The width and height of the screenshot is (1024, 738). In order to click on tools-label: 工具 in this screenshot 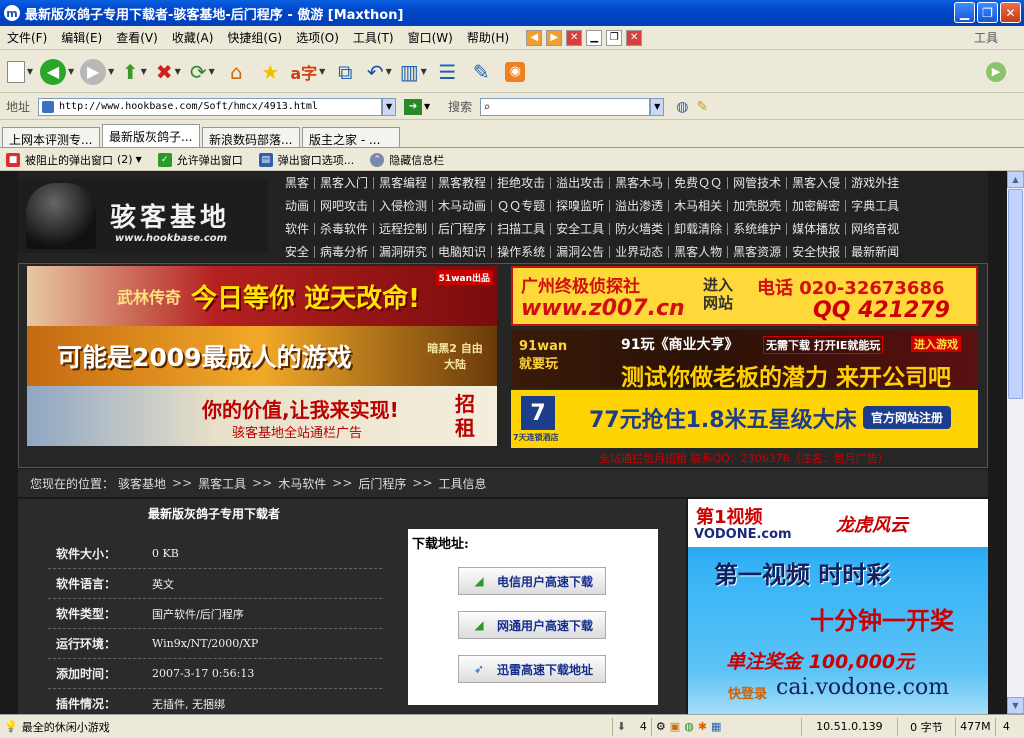, I will do `click(986, 37)`.